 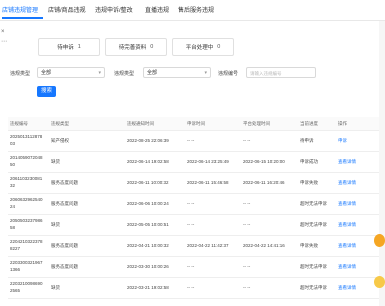 What do you see at coordinates (196, 123) in the screenshot?
I see `column-header: 申诉时间` at bounding box center [196, 123].